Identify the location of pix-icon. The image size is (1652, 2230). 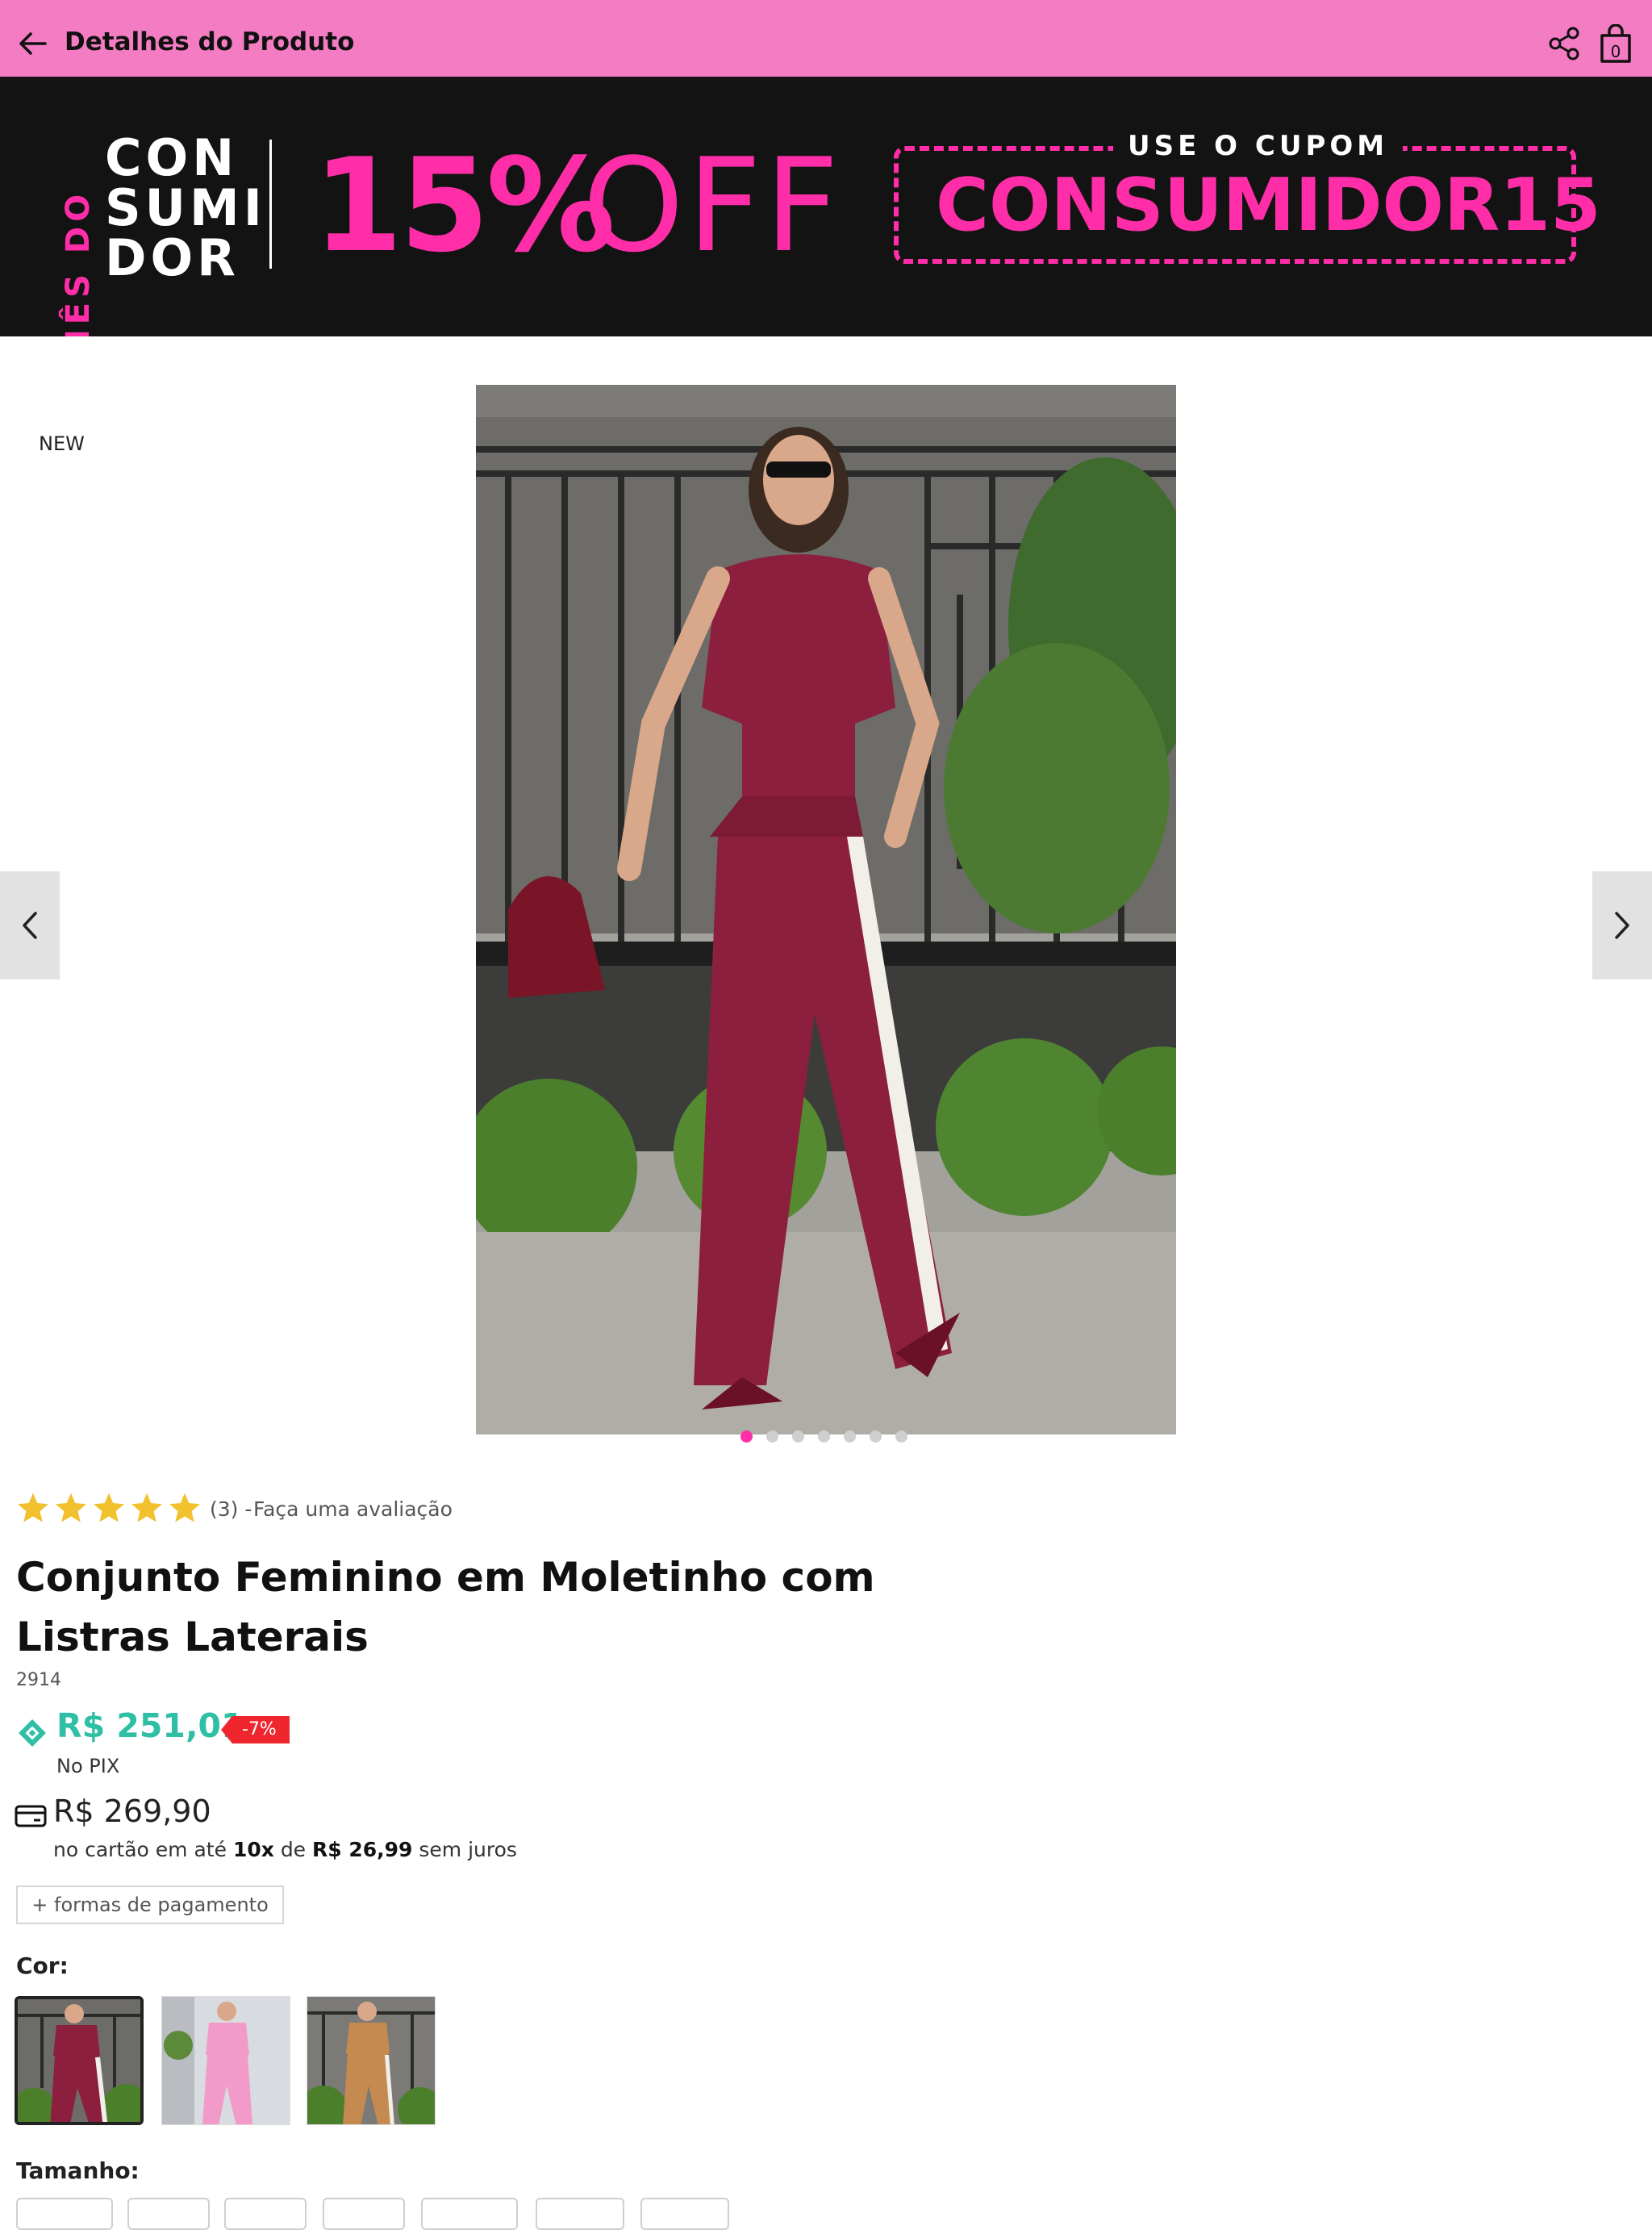
(32, 1733).